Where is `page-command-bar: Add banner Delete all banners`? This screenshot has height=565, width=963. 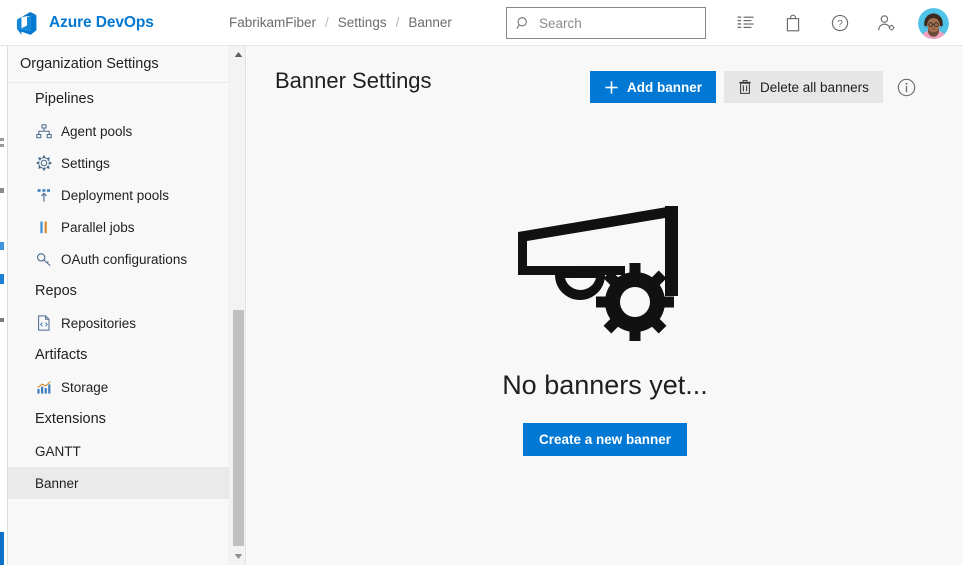 page-command-bar: Add banner Delete all banners is located at coordinates (755, 87).